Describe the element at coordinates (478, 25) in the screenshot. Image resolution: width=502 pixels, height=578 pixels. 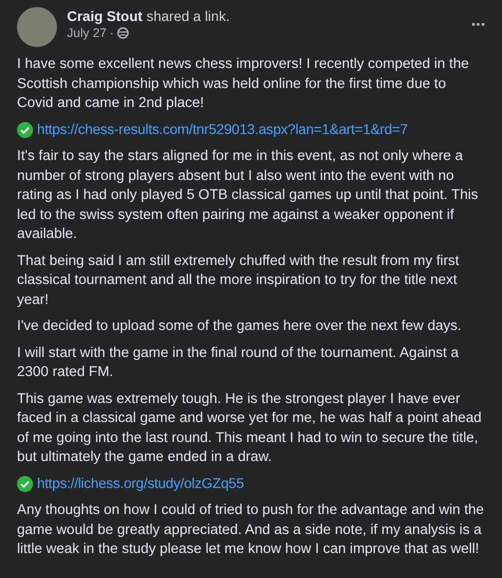
I see `more-options-button: •••` at that location.